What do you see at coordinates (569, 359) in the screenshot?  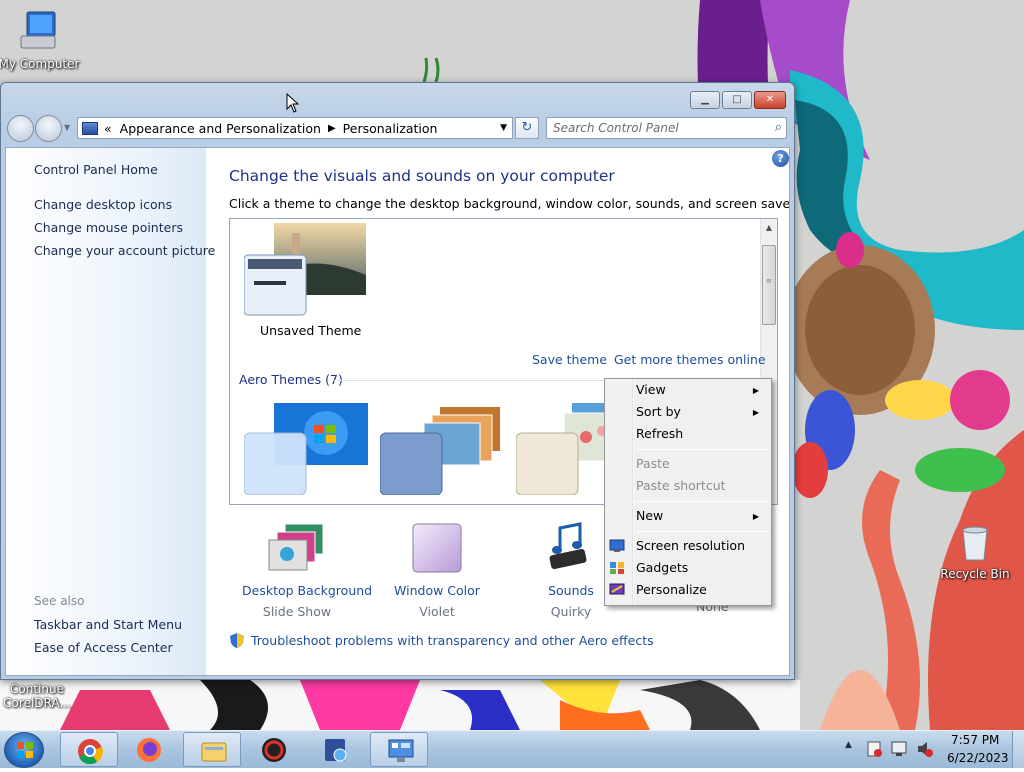 I see `save-theme-link: Save theme` at bounding box center [569, 359].